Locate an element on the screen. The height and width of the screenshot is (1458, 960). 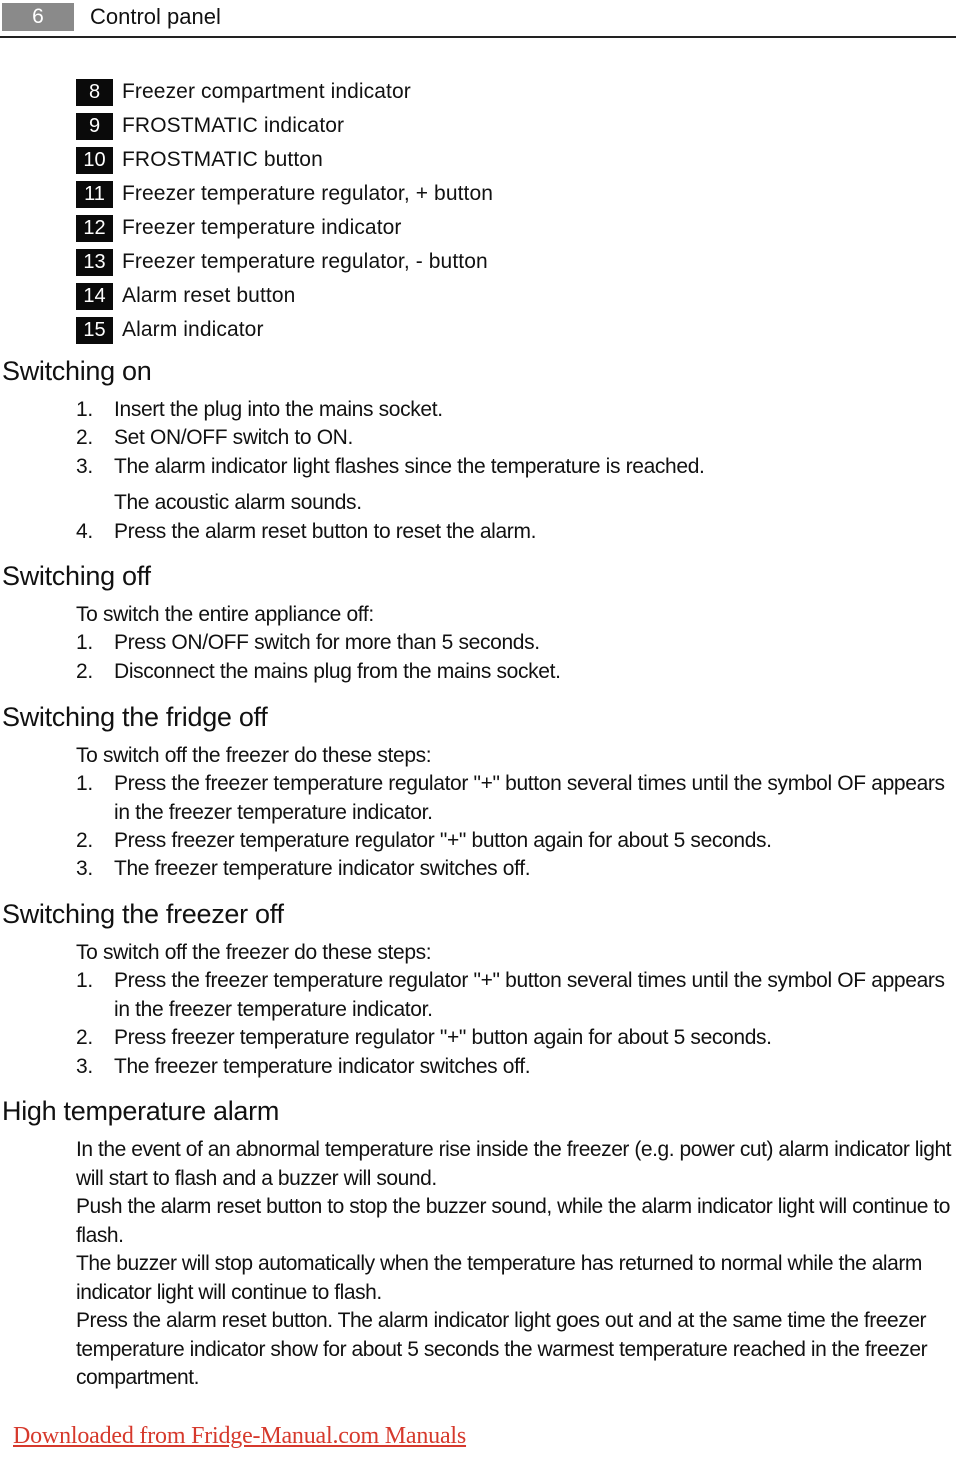
step-item: 2. Set ON/OFF switch to ON. is located at coordinates (516, 438).